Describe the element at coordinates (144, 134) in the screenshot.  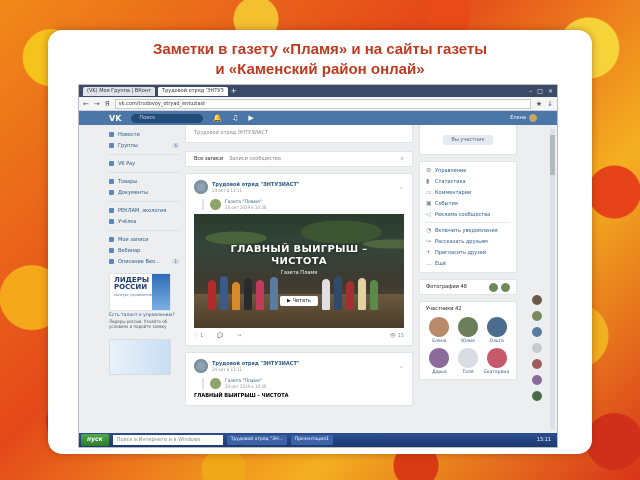
I see `menu-item-news: Новости` at that location.